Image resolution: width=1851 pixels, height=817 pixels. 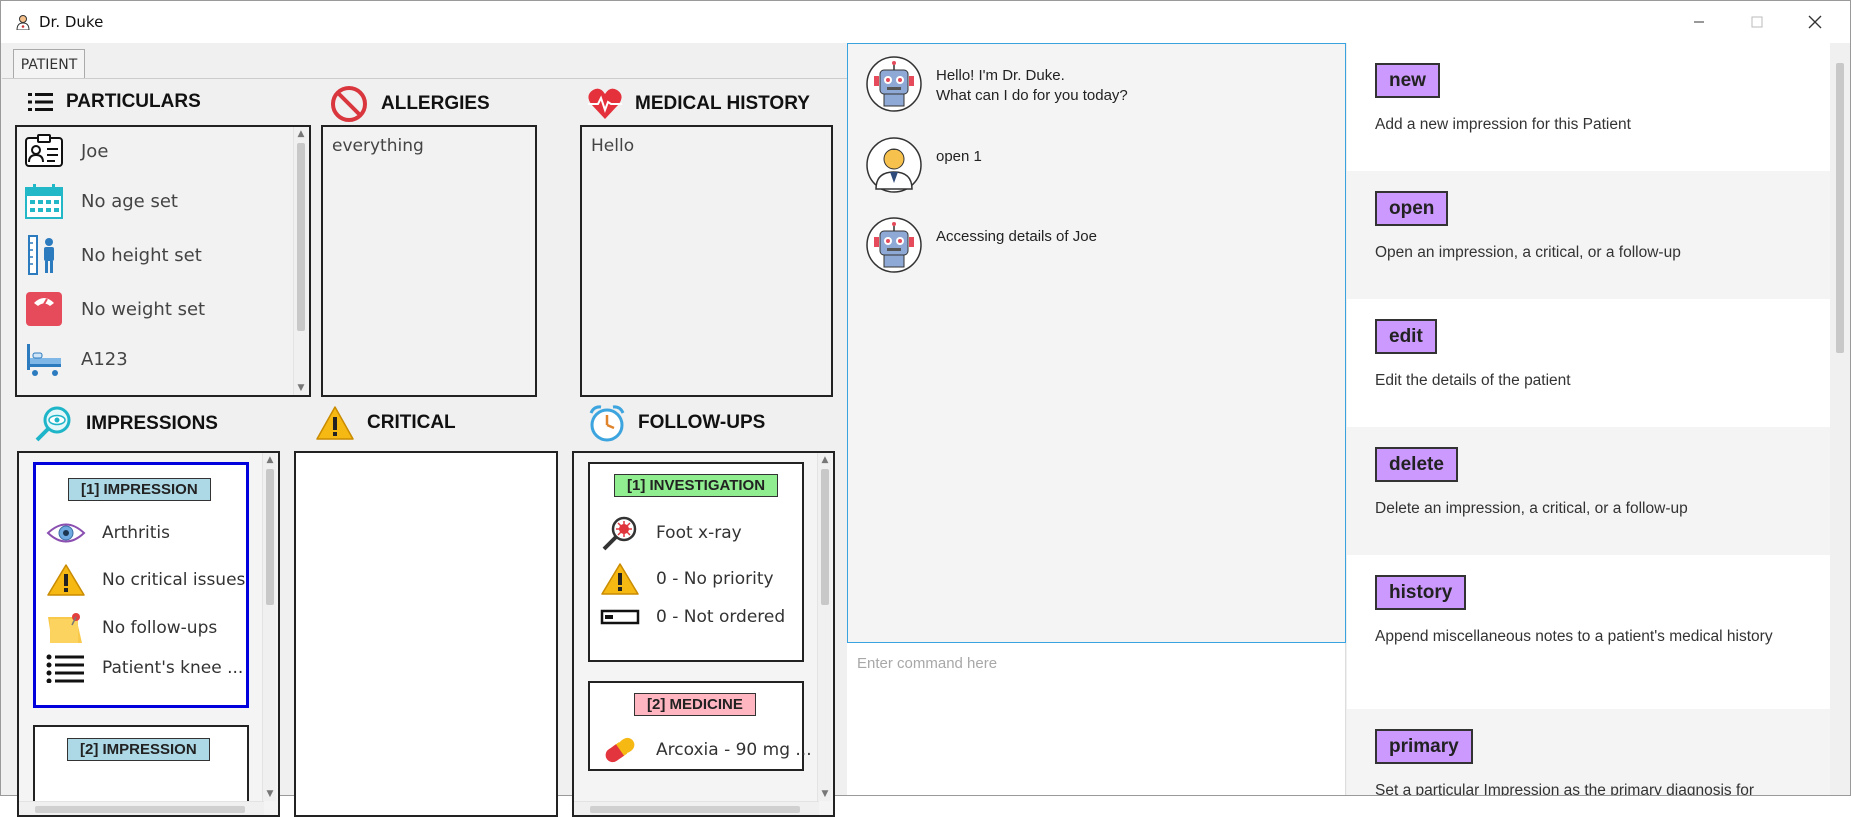 What do you see at coordinates (145, 580) in the screenshot?
I see `impression-critical-row: No critical issues` at bounding box center [145, 580].